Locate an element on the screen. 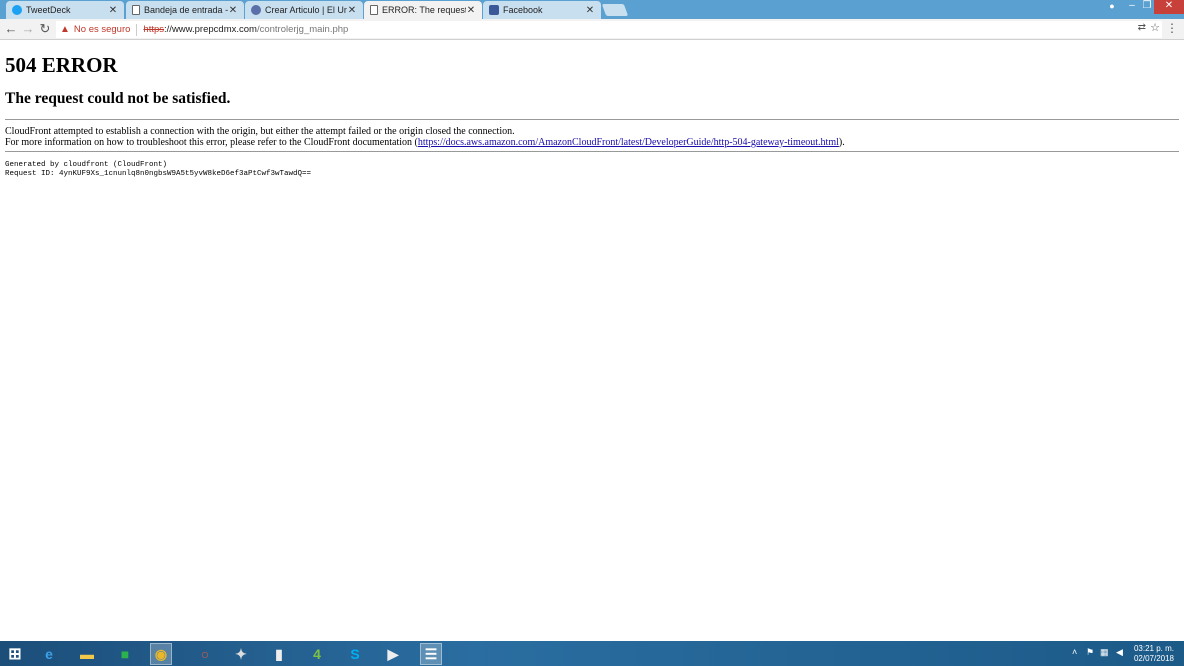 This screenshot has width=1184, height=666. skype-icon: S is located at coordinates (355, 654).